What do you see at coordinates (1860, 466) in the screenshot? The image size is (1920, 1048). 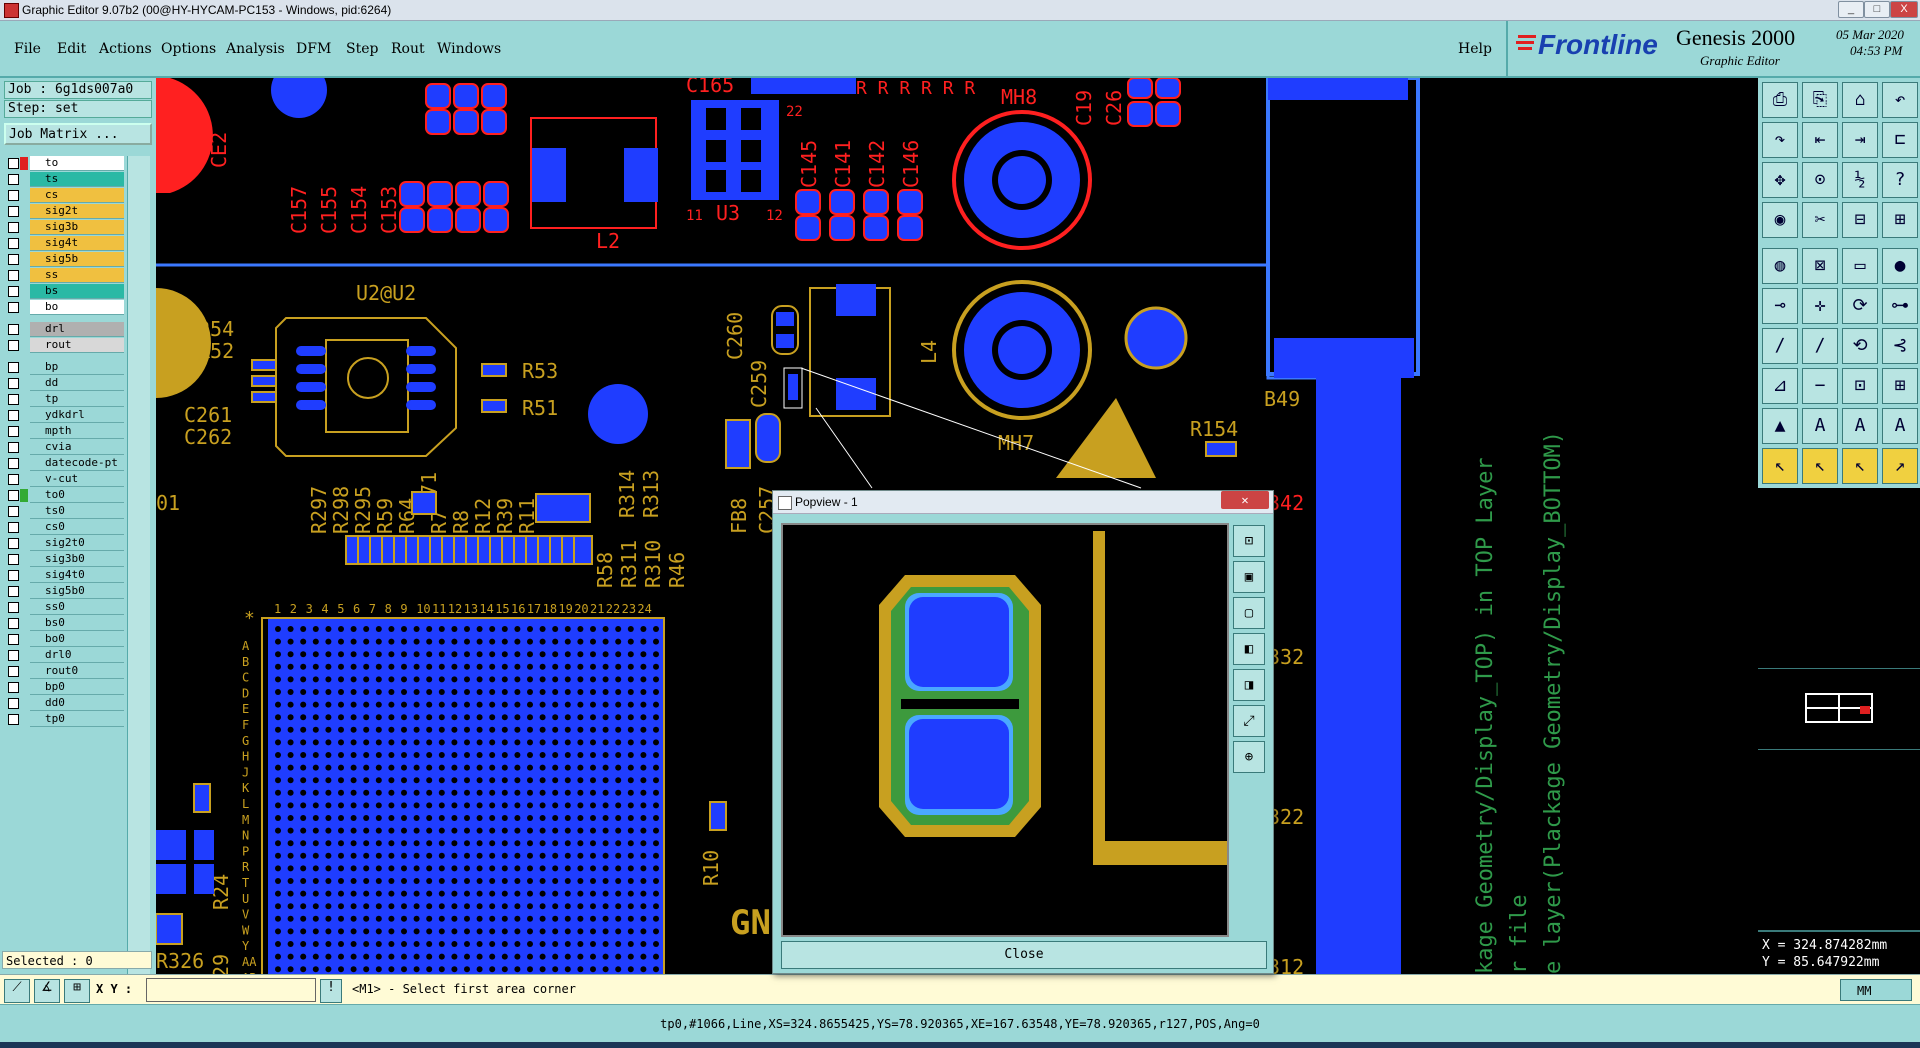 I see `tool-pointer-red-2-icon: ↖` at bounding box center [1860, 466].